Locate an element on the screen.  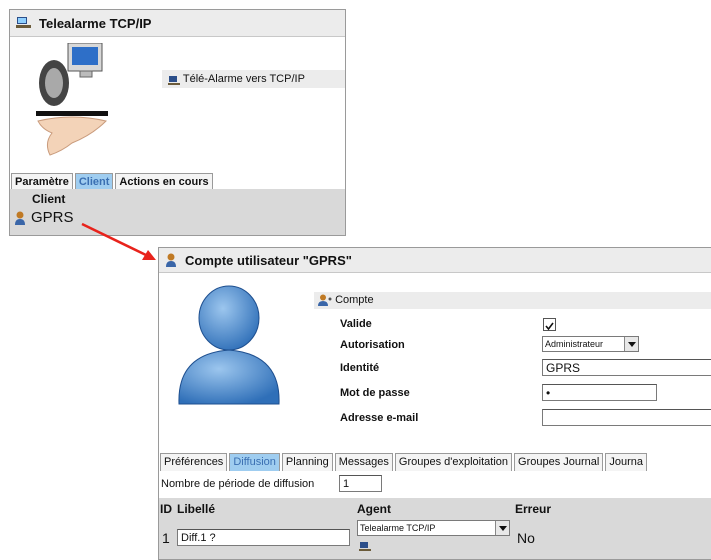
client-row: GPRS is located at coordinates (177, 218).